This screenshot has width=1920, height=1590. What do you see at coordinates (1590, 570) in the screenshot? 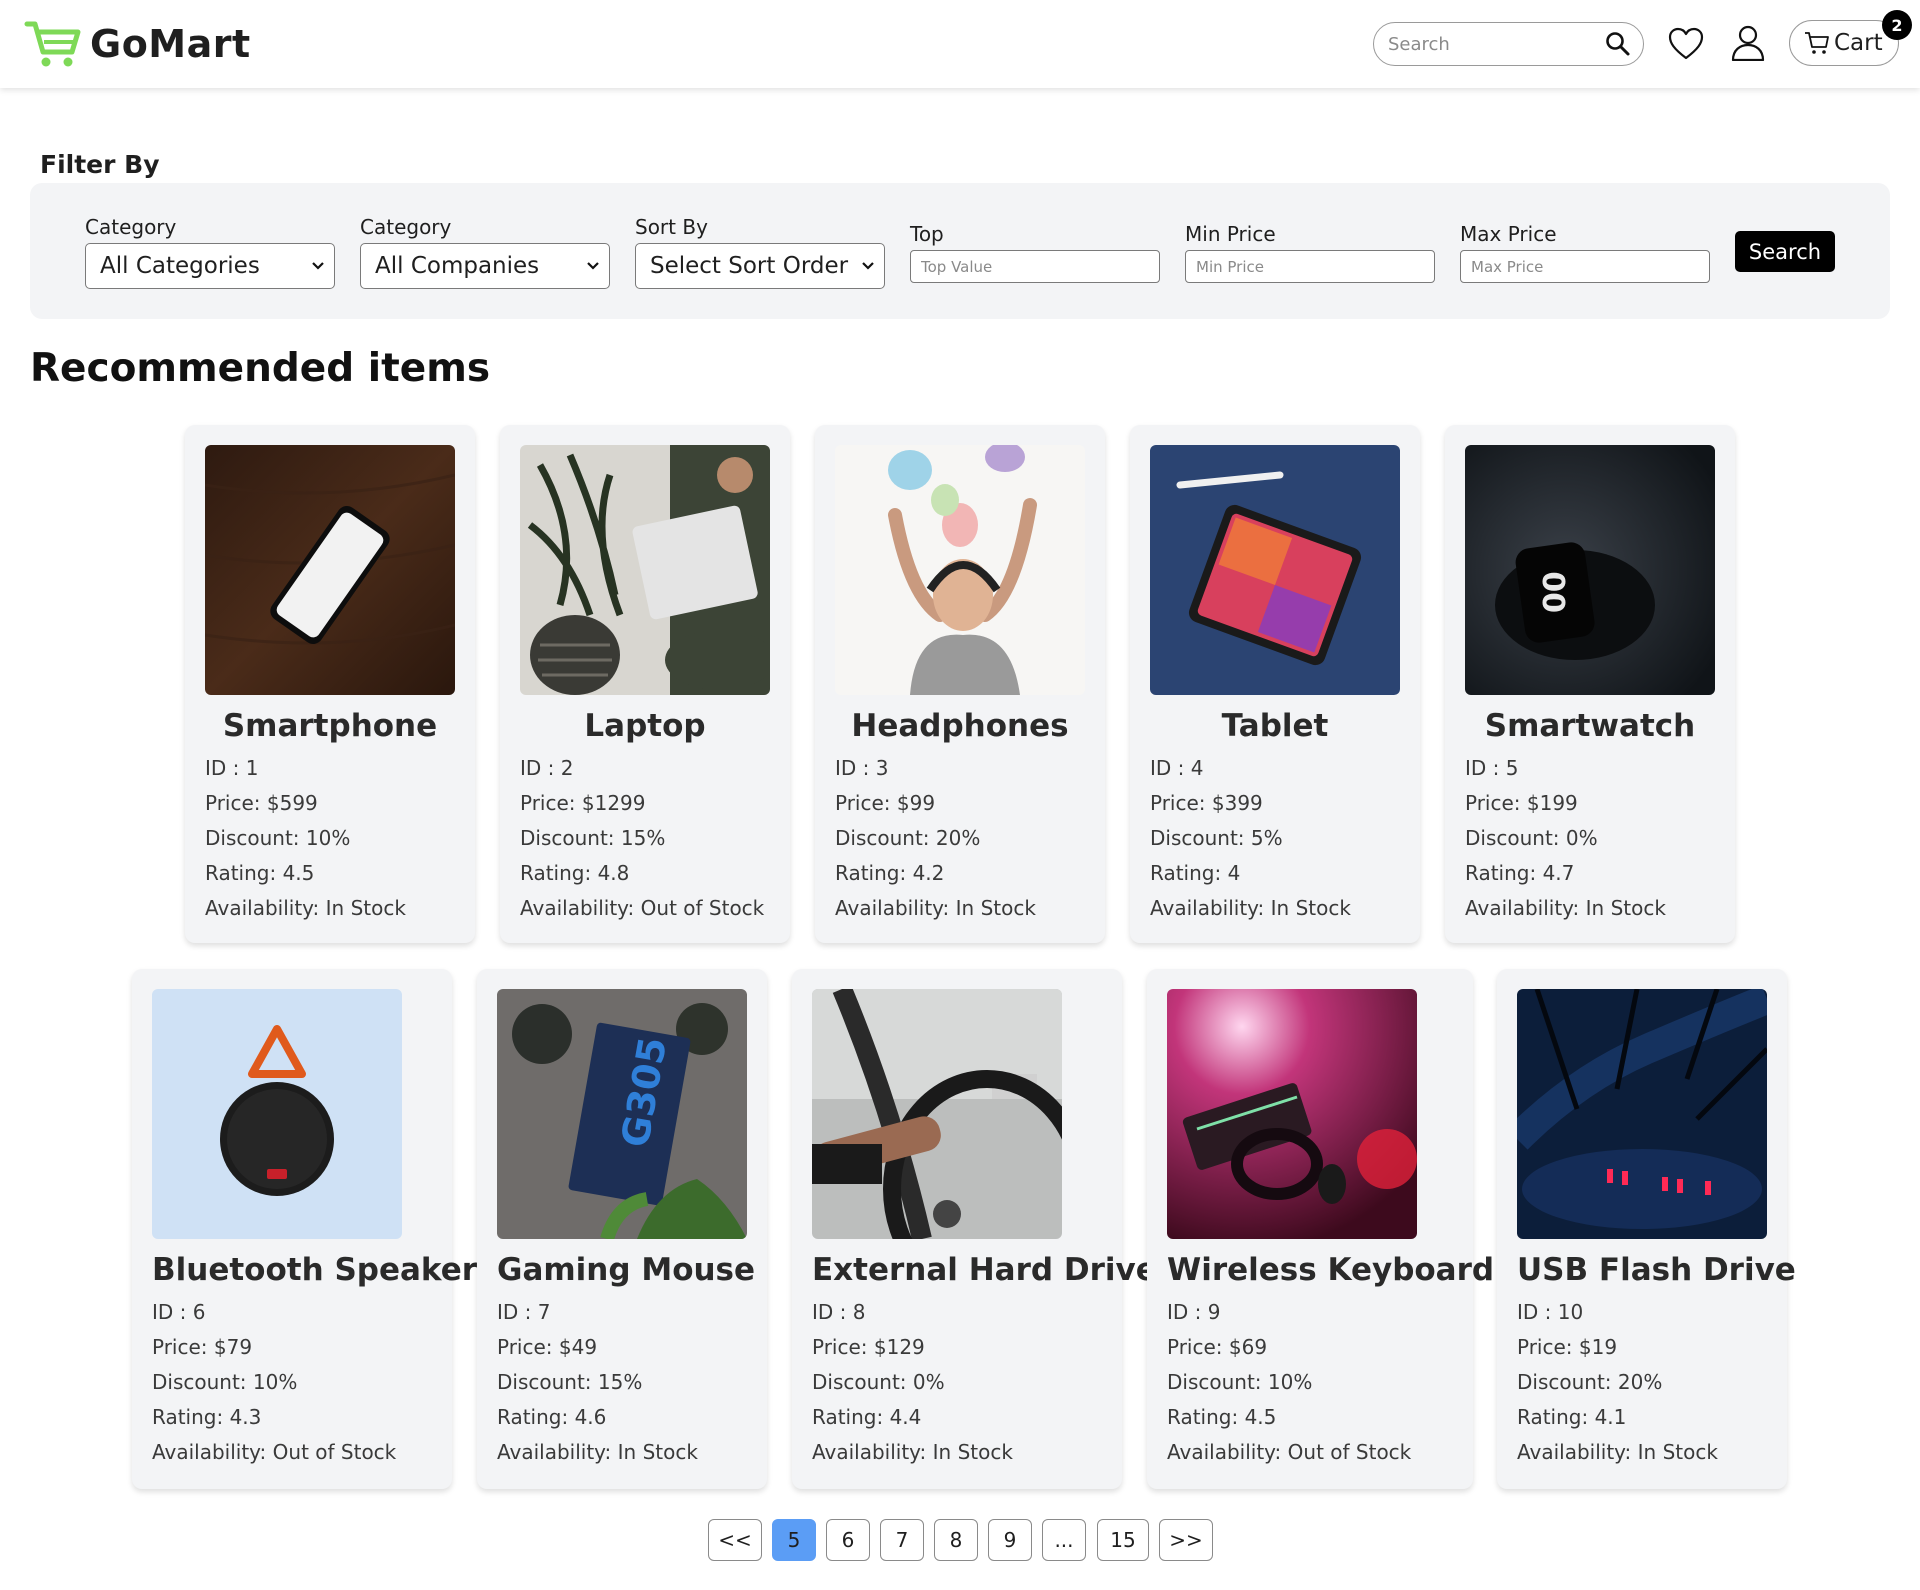
I see `smartwatch-image: 00` at bounding box center [1590, 570].